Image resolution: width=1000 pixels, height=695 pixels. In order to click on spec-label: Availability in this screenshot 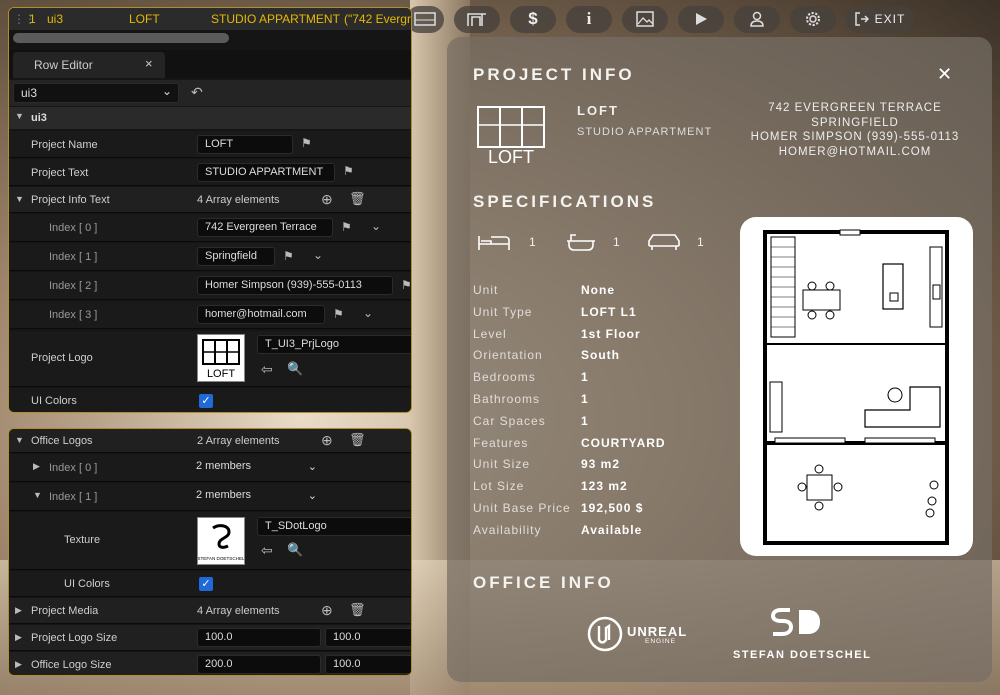, I will do `click(507, 529)`.